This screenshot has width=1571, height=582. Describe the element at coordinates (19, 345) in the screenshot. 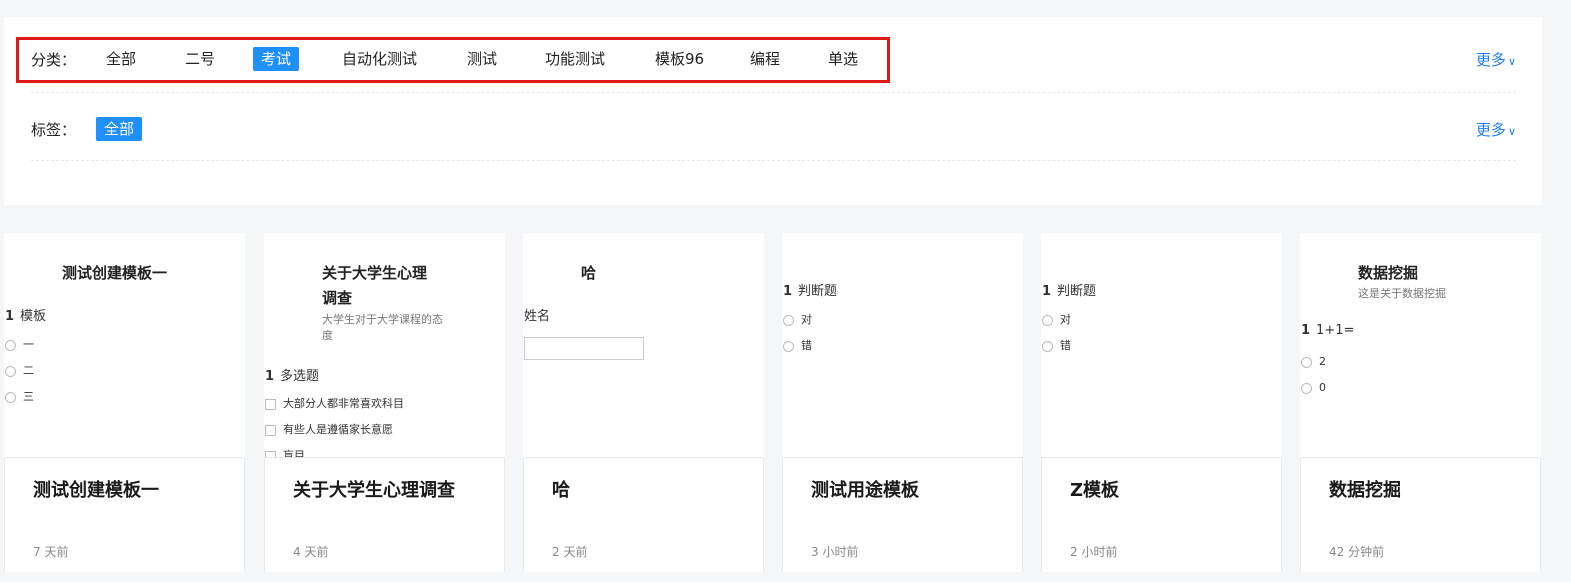

I see `preview-option: 一` at that location.